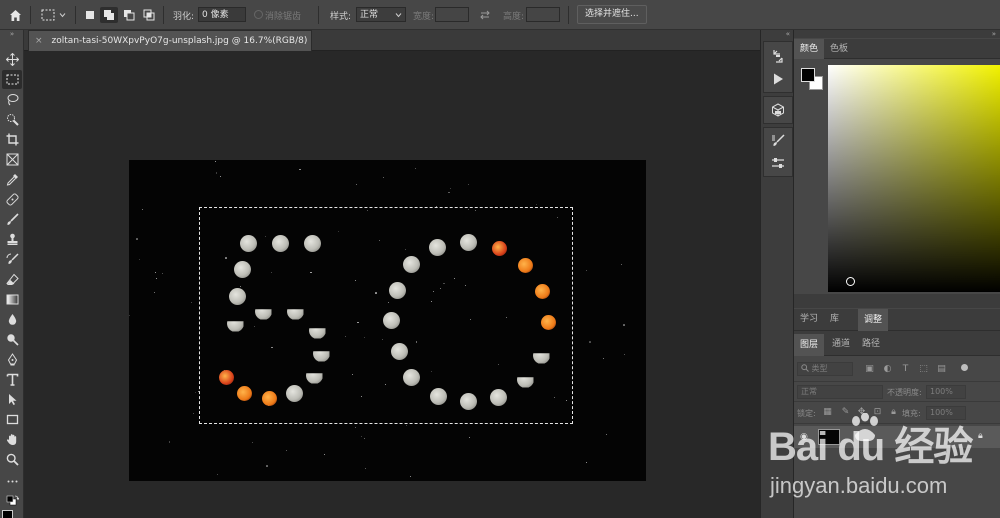 The width and height of the screenshot is (1000, 518). What do you see at coordinates (543, 14) in the screenshot?
I see `height-input` at bounding box center [543, 14].